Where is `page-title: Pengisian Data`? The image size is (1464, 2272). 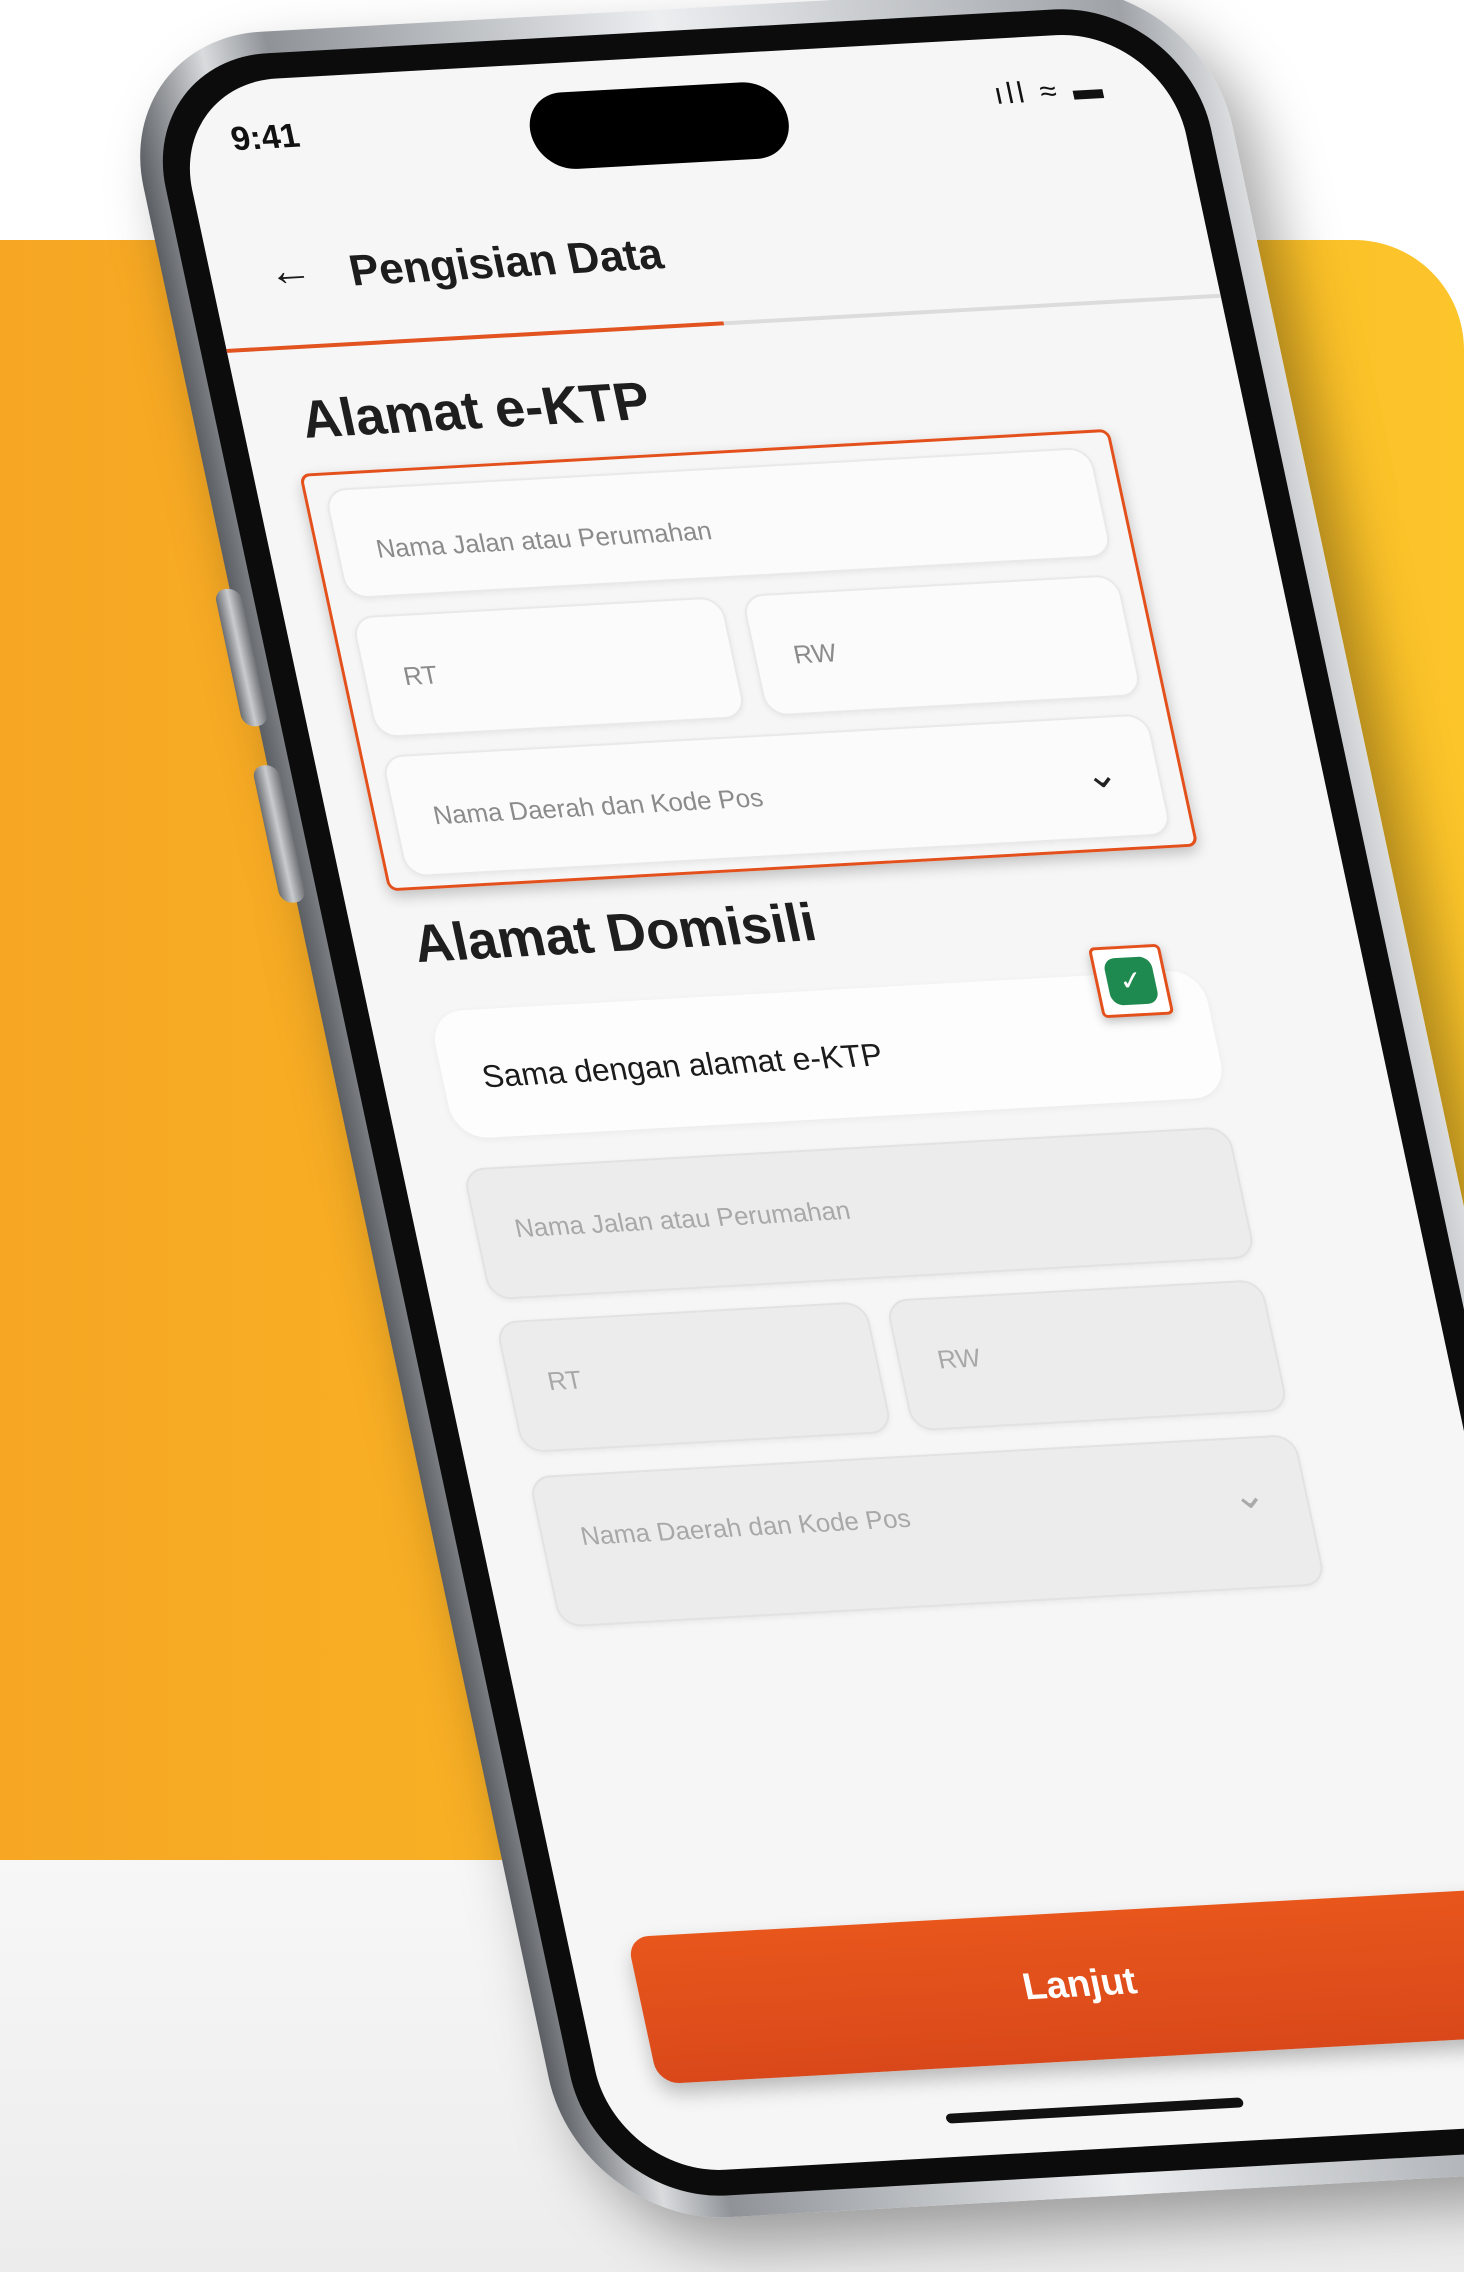
page-title: Pengisian Data is located at coordinates (506, 262).